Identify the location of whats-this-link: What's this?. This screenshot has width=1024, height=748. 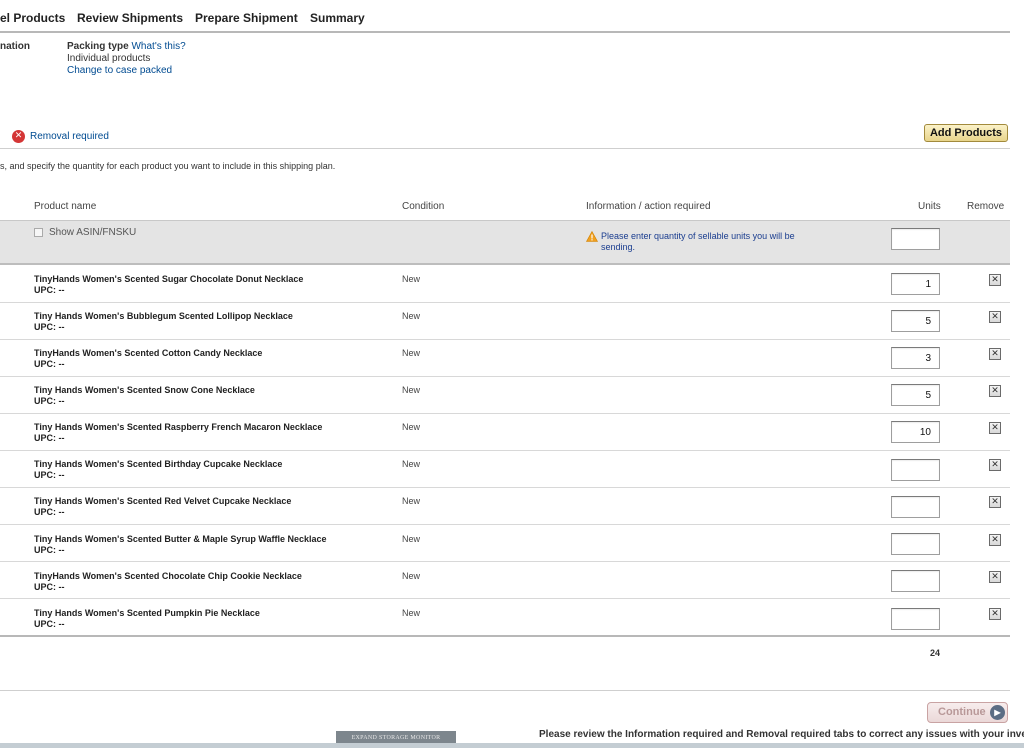
(158, 46).